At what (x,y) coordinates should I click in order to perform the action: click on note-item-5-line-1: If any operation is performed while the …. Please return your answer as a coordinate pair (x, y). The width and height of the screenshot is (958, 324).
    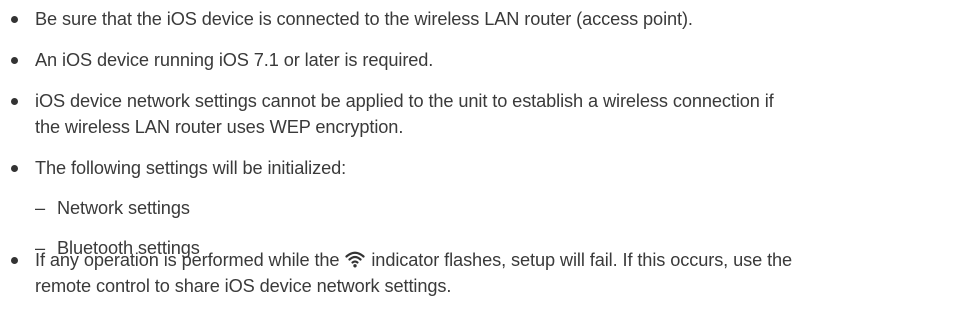
    Looking at the image, I should click on (413, 261).